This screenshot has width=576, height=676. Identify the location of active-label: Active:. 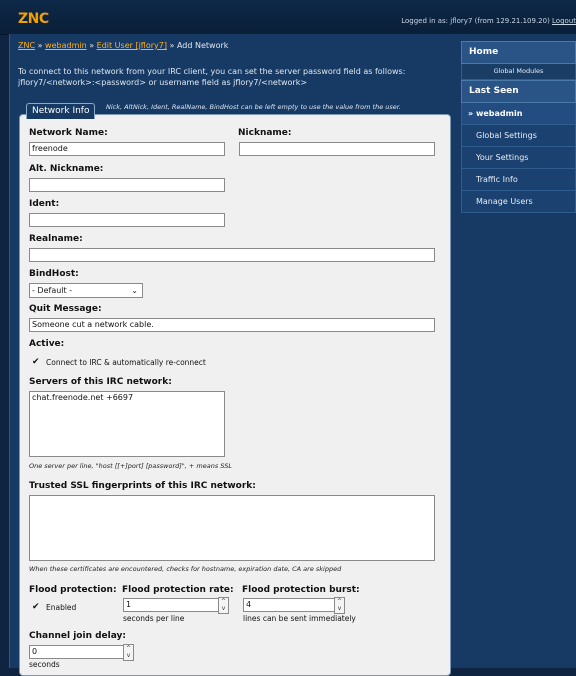
(47, 344).